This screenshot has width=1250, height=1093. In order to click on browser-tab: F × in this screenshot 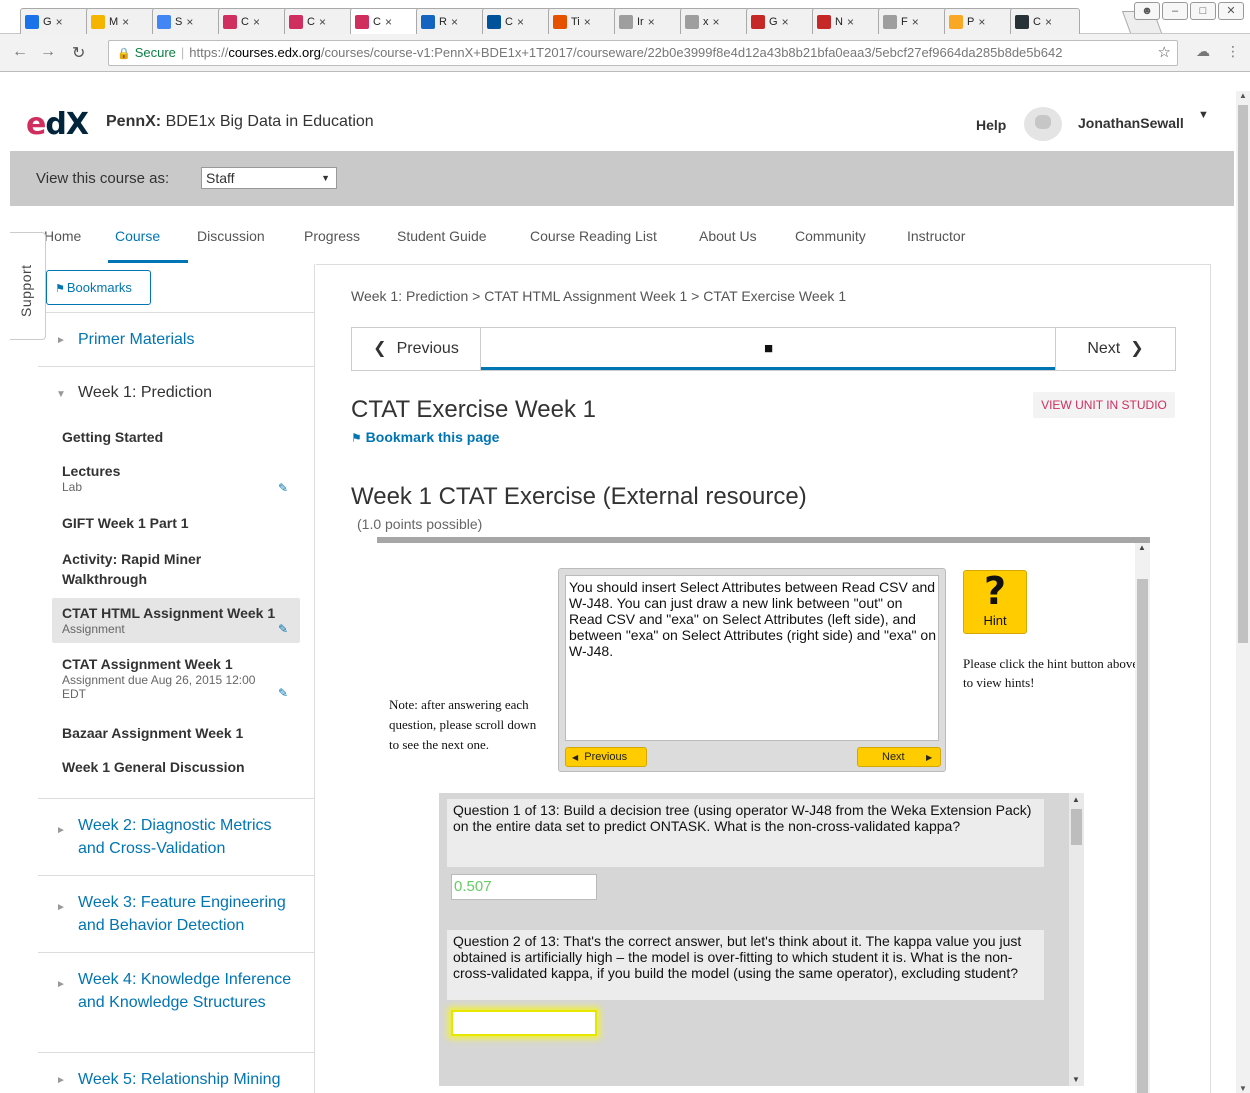, I will do `click(913, 21)`.